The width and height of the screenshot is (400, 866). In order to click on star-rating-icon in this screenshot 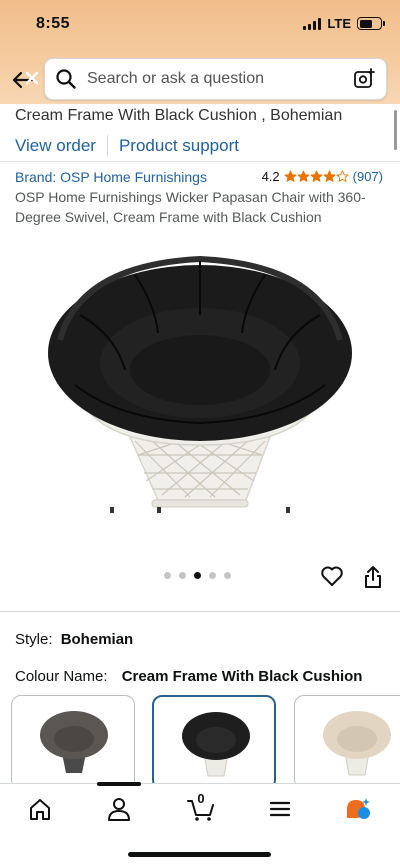, I will do `click(316, 176)`.